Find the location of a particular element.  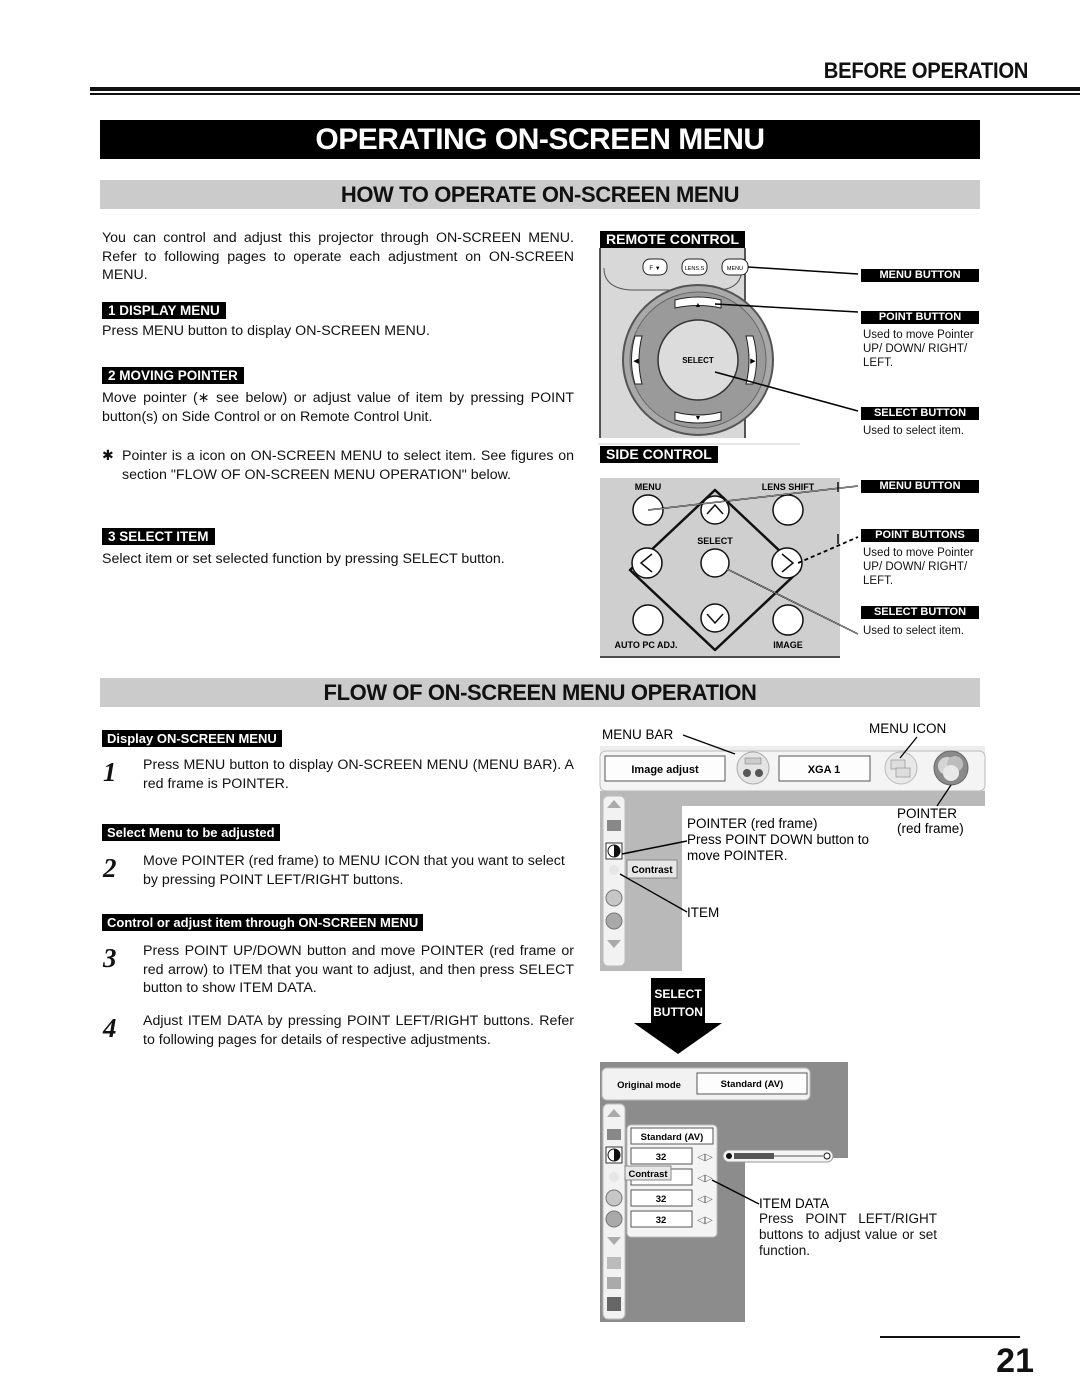

remote-select-button-desc: Used to select item. is located at coordinates (913, 431).